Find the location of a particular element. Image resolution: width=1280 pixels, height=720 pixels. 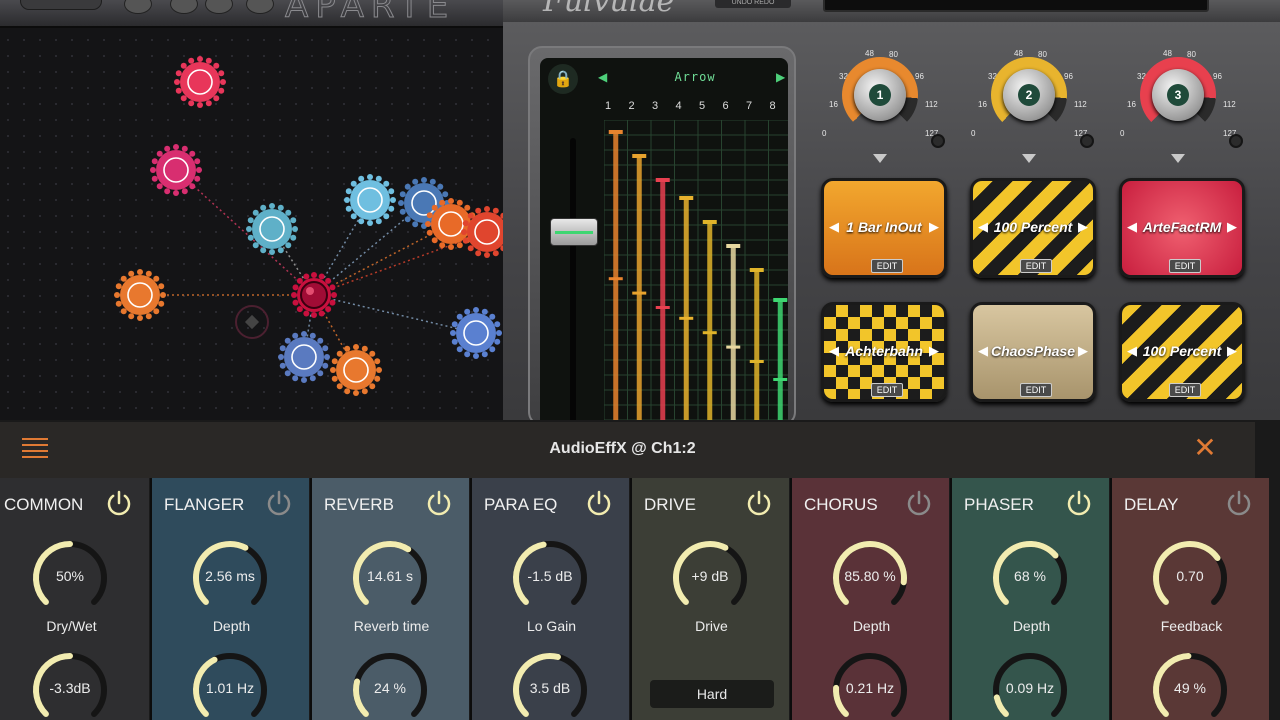

knob-scale-label: 16 is located at coordinates (833, 104).